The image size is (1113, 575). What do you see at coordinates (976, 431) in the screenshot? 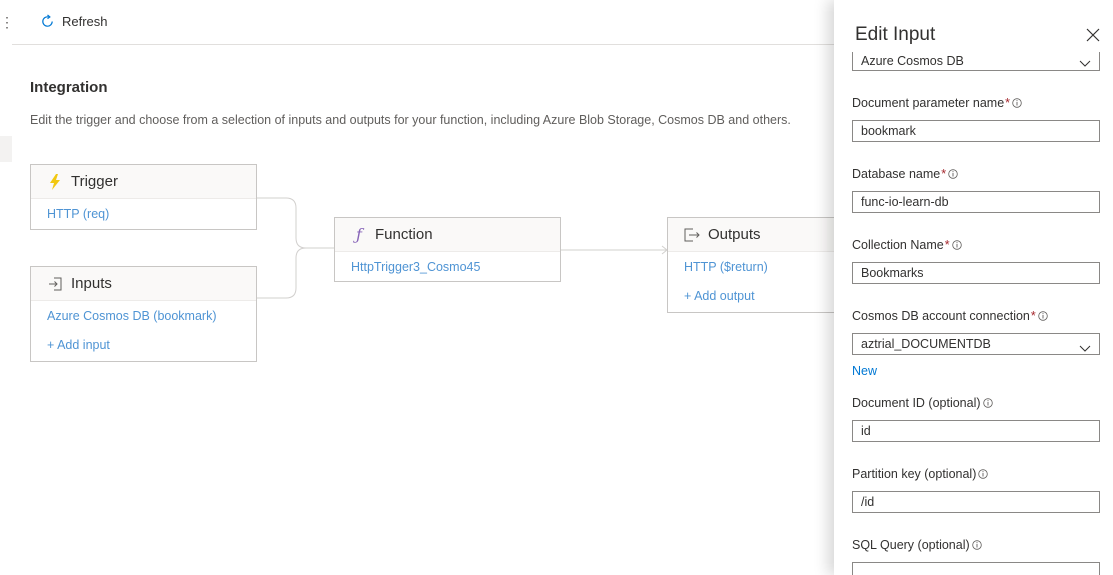
I see `doc-id-input: id` at bounding box center [976, 431].